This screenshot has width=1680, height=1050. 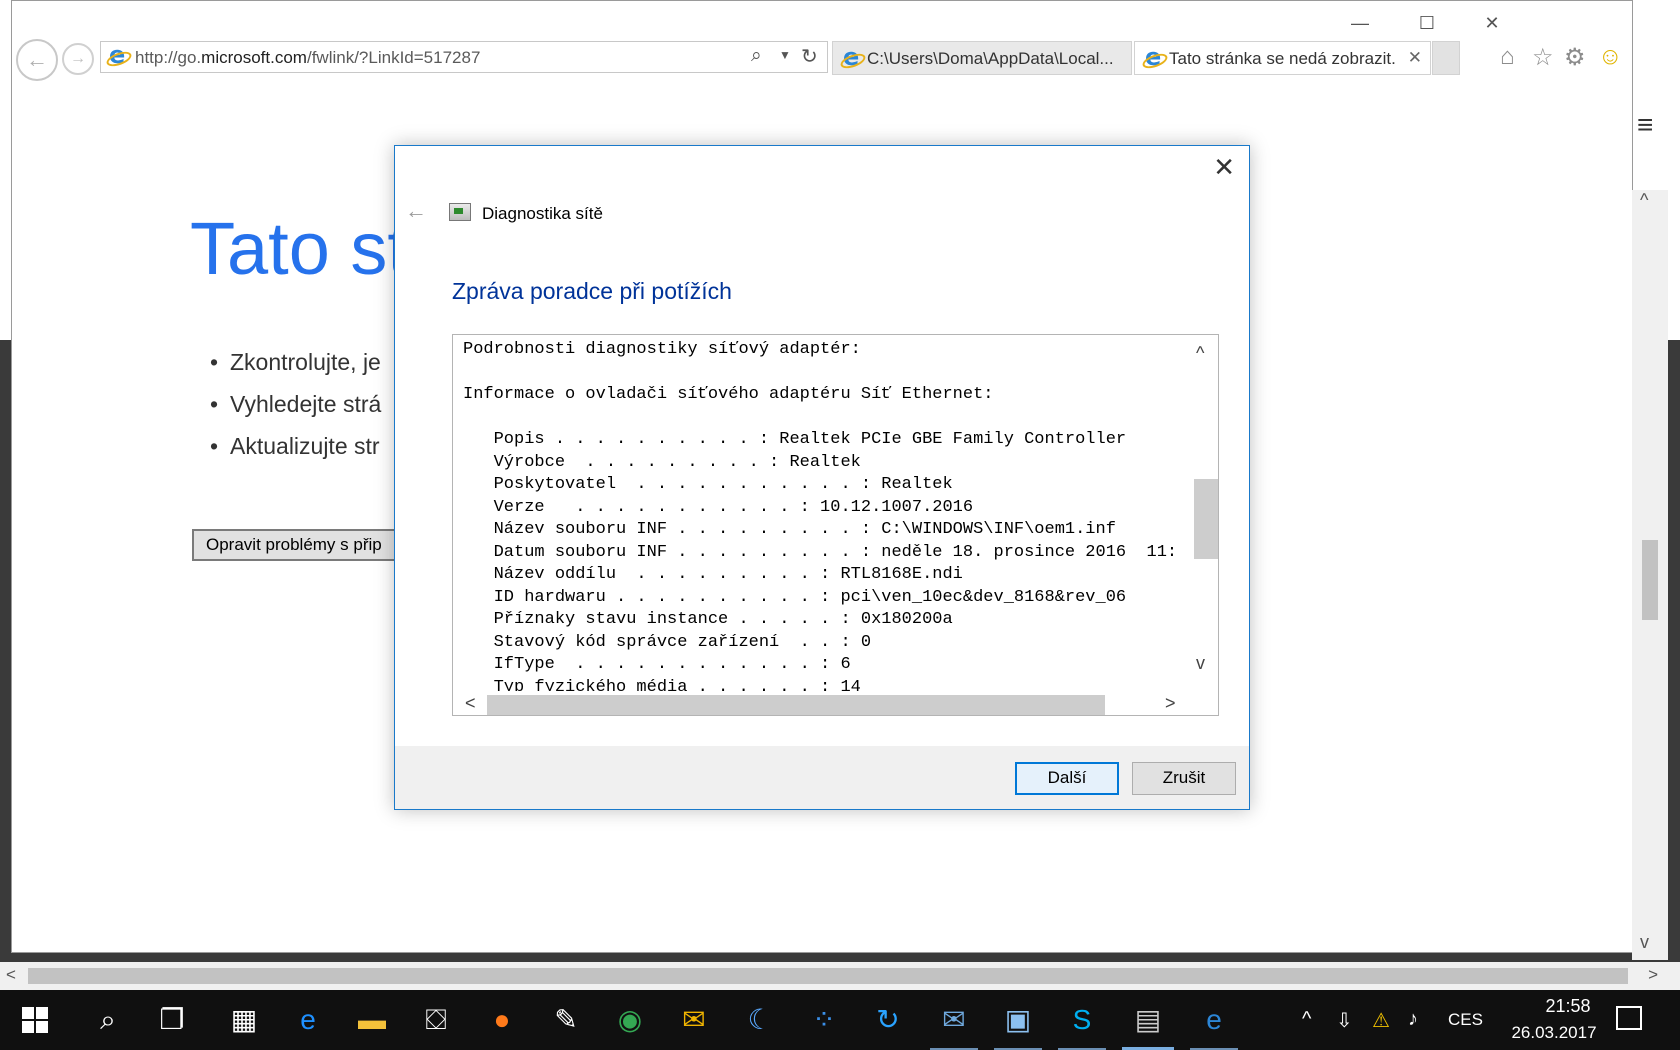 I want to click on forward-button: →, so click(x=78, y=59).